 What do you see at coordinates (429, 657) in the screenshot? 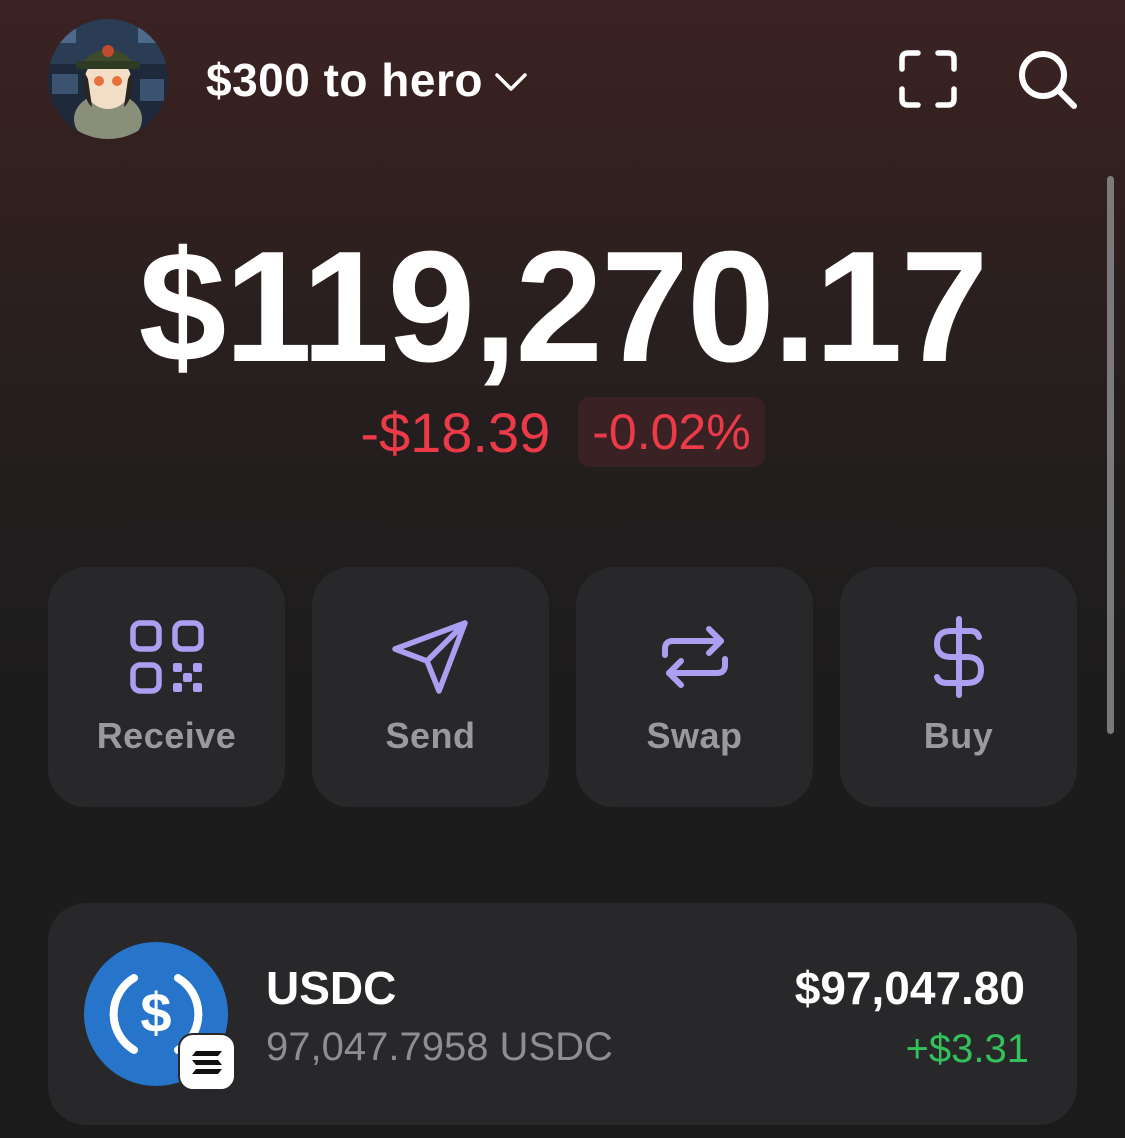
I see `send-icon` at bounding box center [429, 657].